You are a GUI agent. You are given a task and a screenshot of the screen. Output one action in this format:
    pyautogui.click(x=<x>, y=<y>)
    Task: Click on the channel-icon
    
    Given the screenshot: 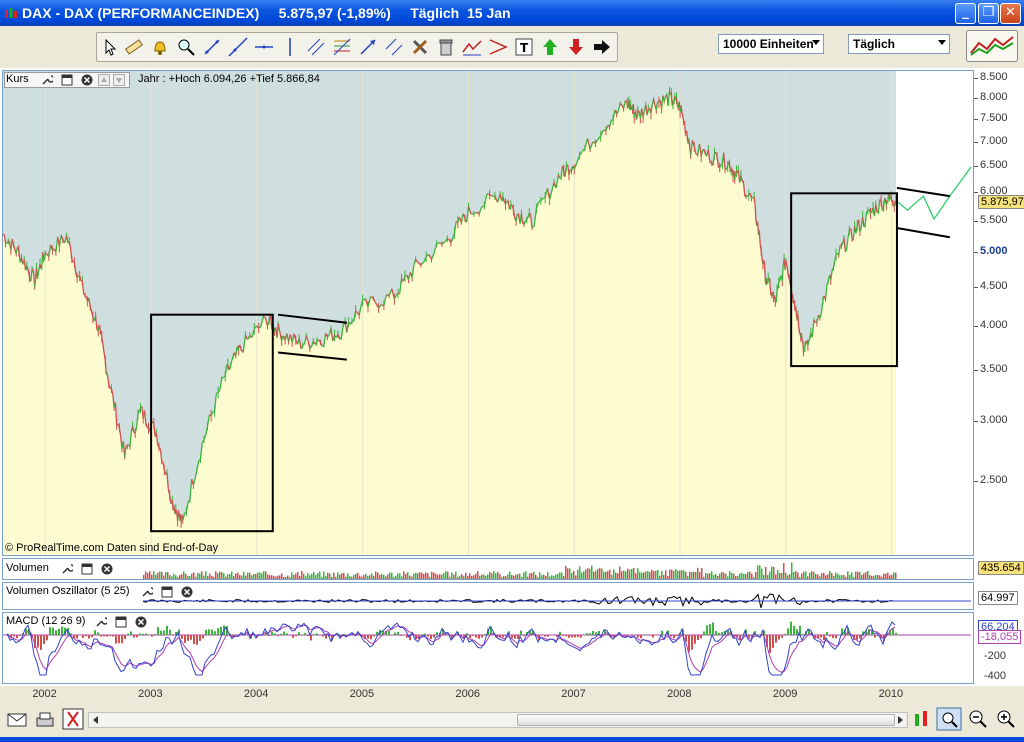 What is the action you would take?
    pyautogui.click(x=394, y=47)
    